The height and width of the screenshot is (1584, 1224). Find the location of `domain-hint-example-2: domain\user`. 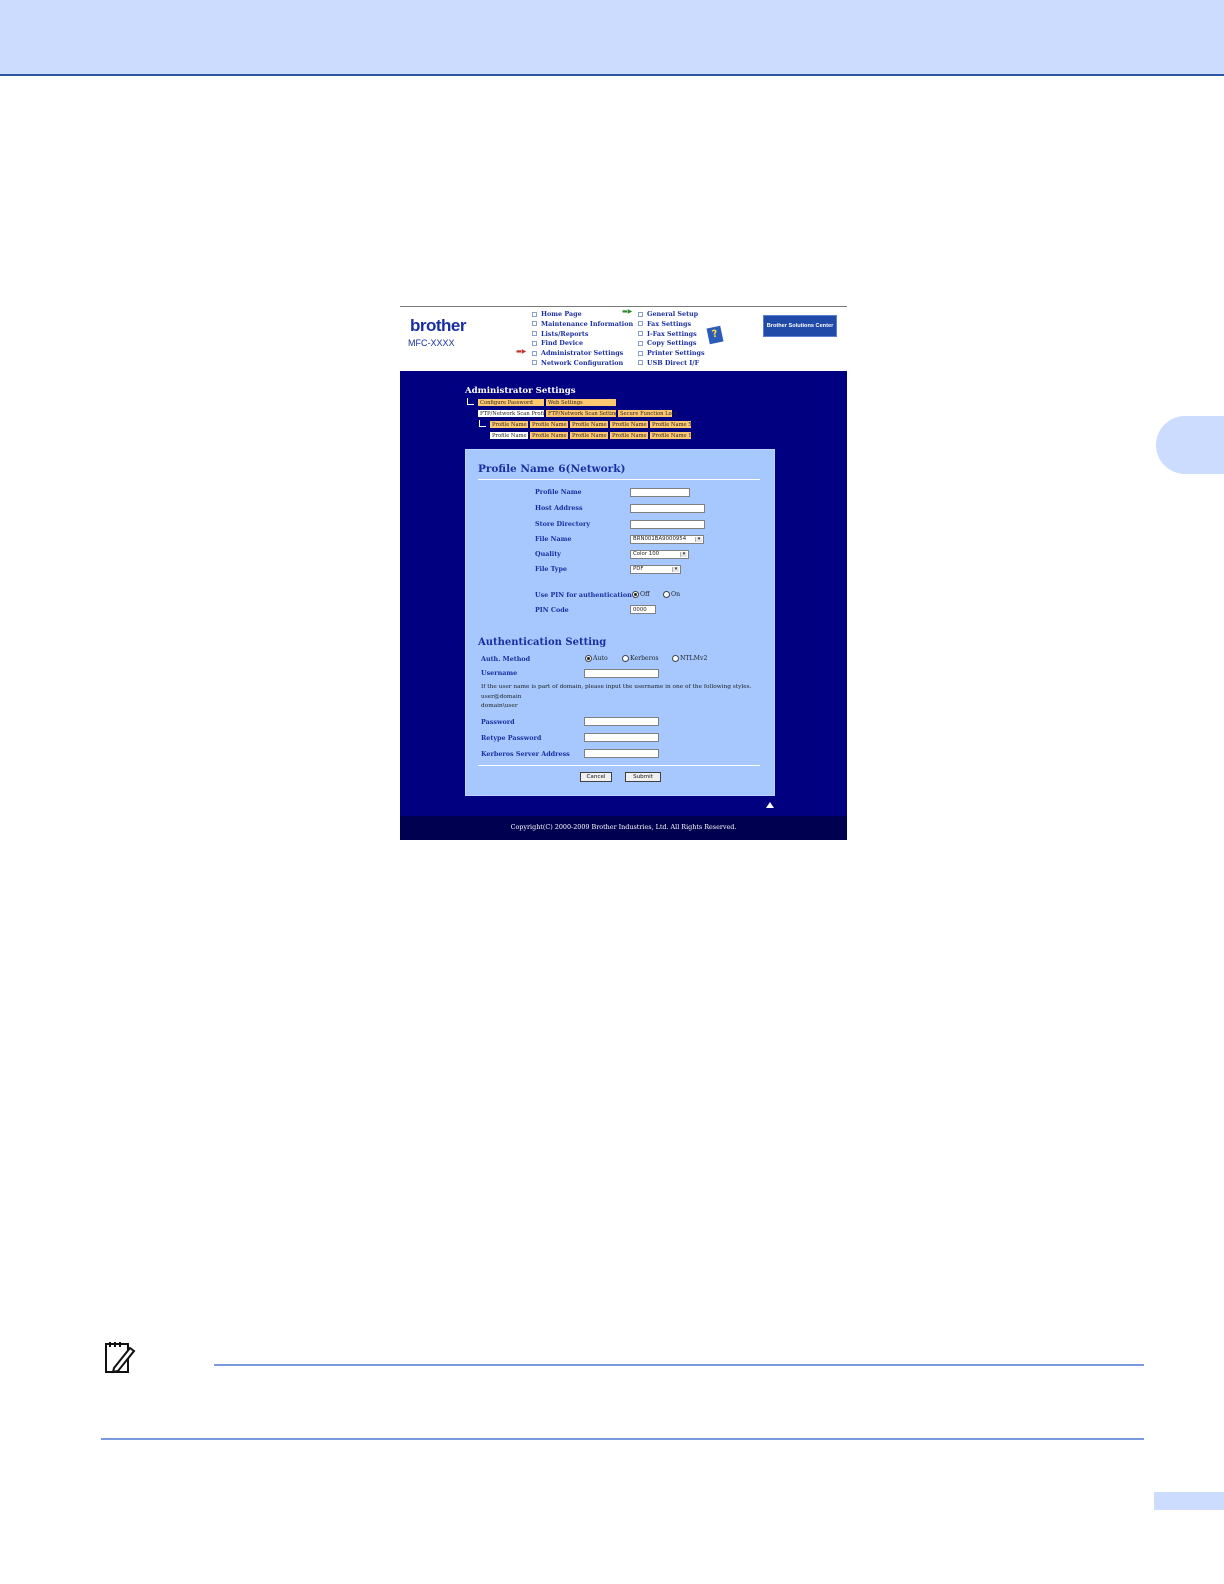

domain-hint-example-2: domain\user is located at coordinates (499, 706).